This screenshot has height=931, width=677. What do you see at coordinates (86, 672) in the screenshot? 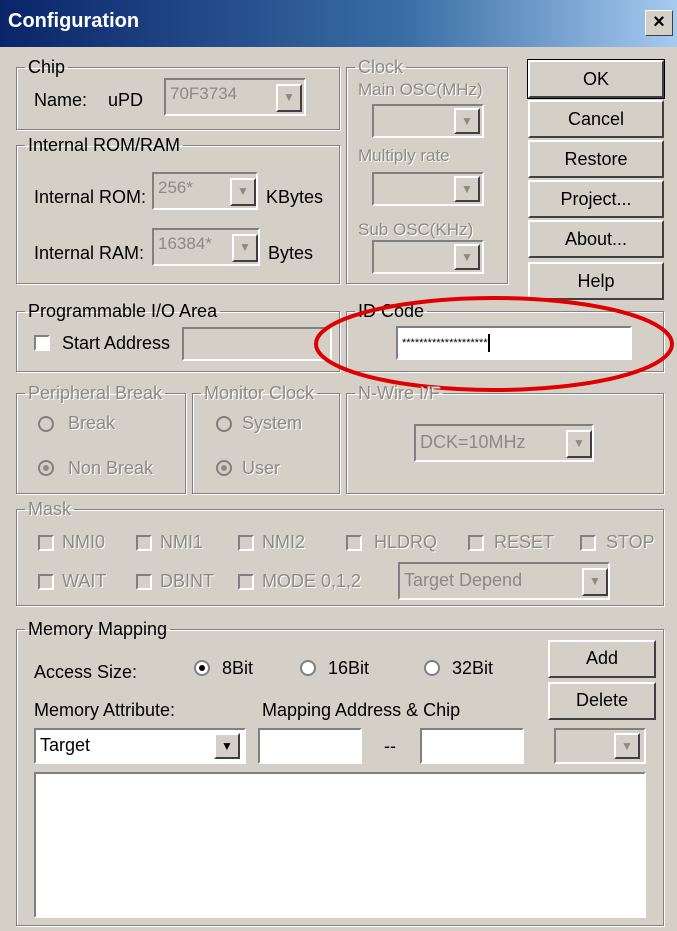
I see `access-size-label: Access Size:` at bounding box center [86, 672].